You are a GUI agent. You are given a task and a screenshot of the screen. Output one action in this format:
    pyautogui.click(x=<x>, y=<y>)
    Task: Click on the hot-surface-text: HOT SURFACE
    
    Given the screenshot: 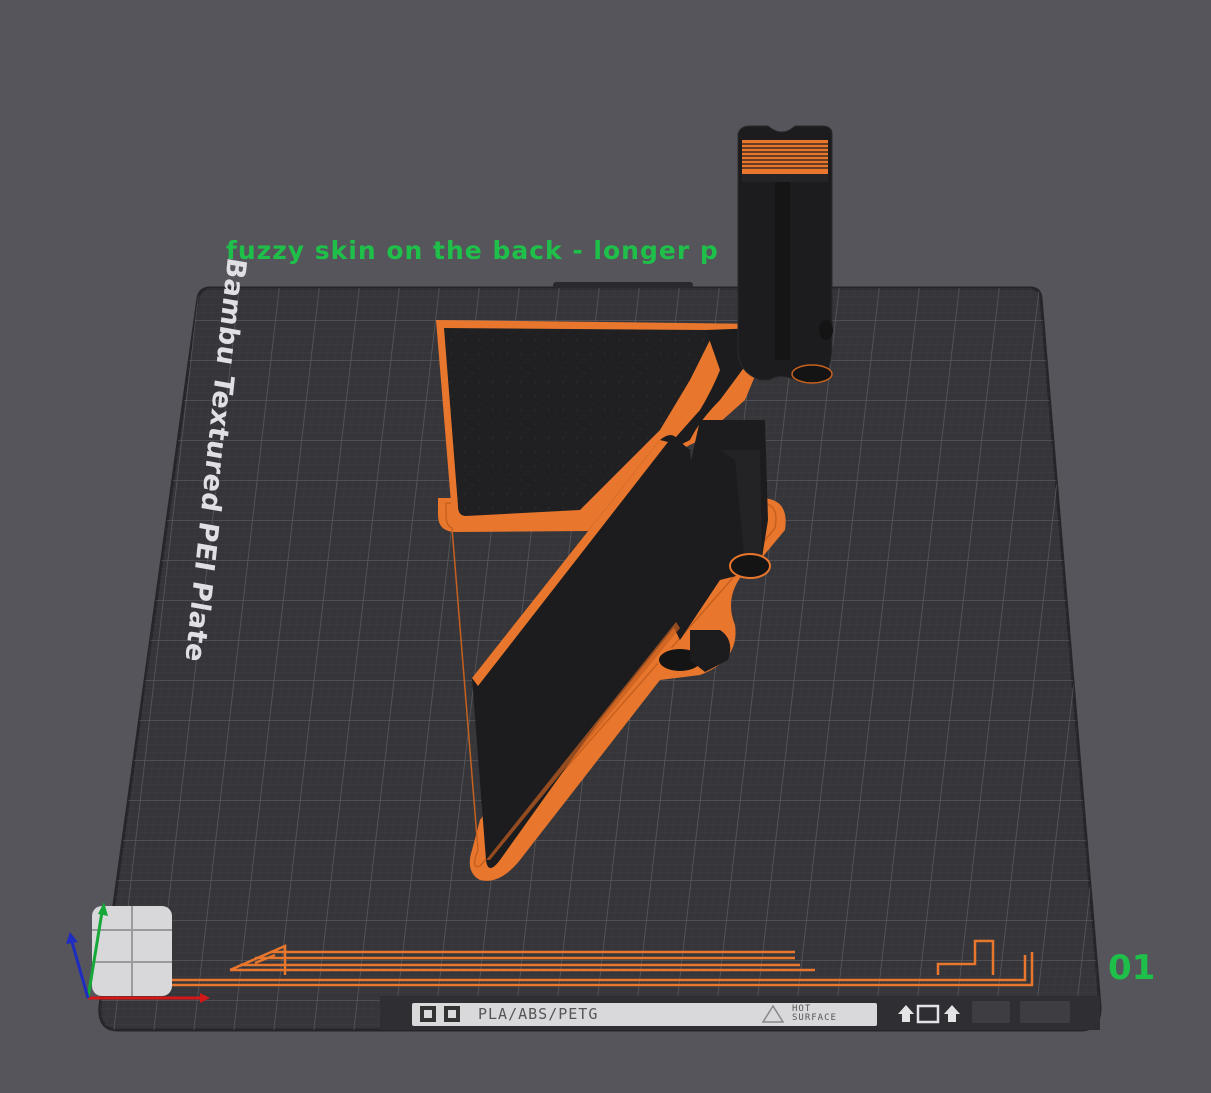 What is the action you would take?
    pyautogui.click(x=814, y=1013)
    